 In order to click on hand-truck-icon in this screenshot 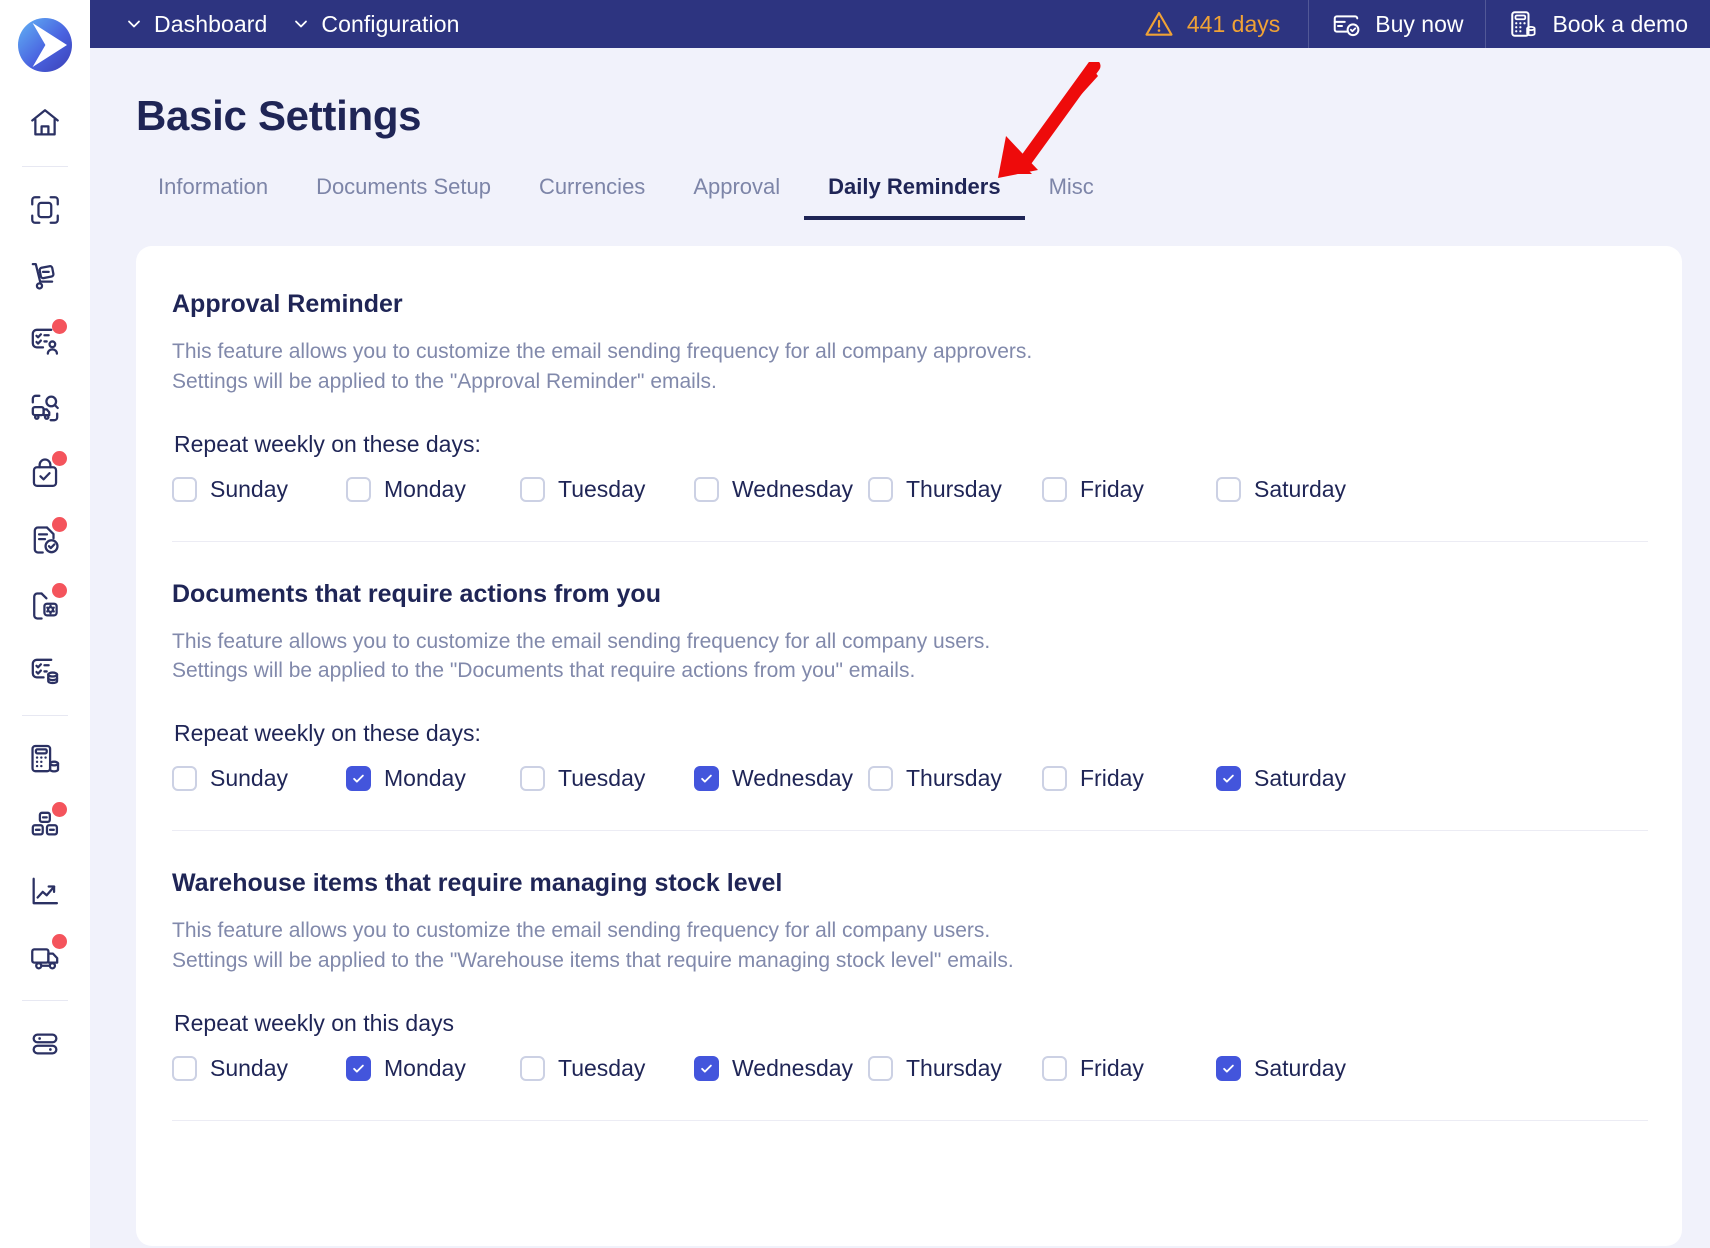, I will do `click(43, 276)`.